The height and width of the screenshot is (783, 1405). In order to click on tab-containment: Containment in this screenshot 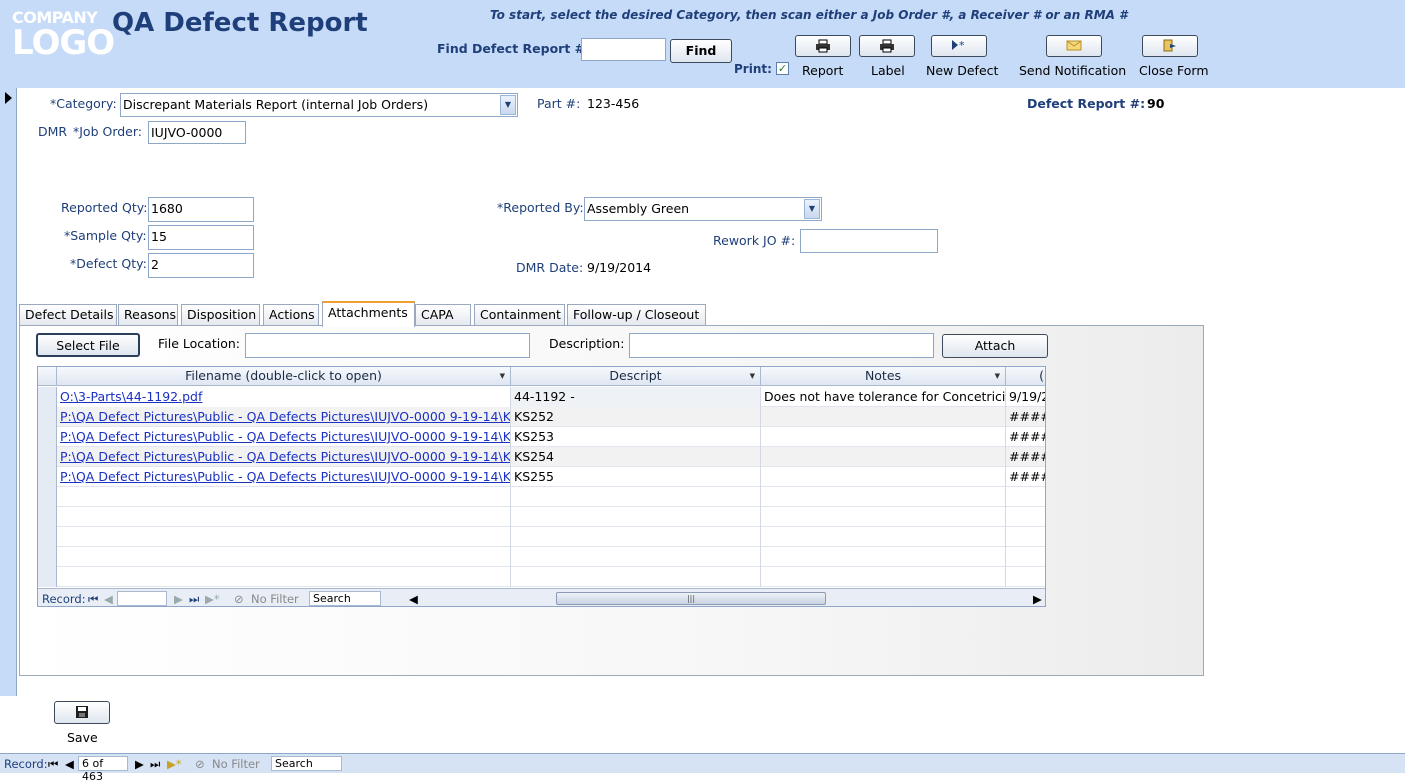, I will do `click(519, 315)`.